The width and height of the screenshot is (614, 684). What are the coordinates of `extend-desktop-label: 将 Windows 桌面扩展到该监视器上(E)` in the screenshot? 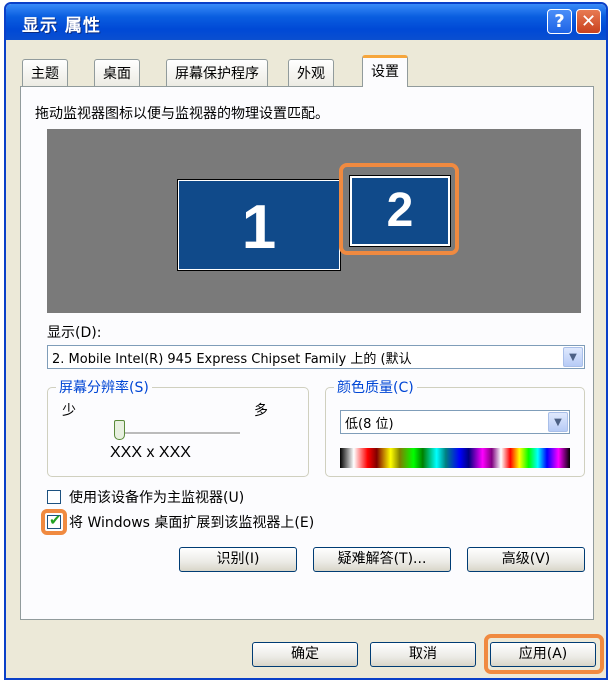 It's located at (192, 523).